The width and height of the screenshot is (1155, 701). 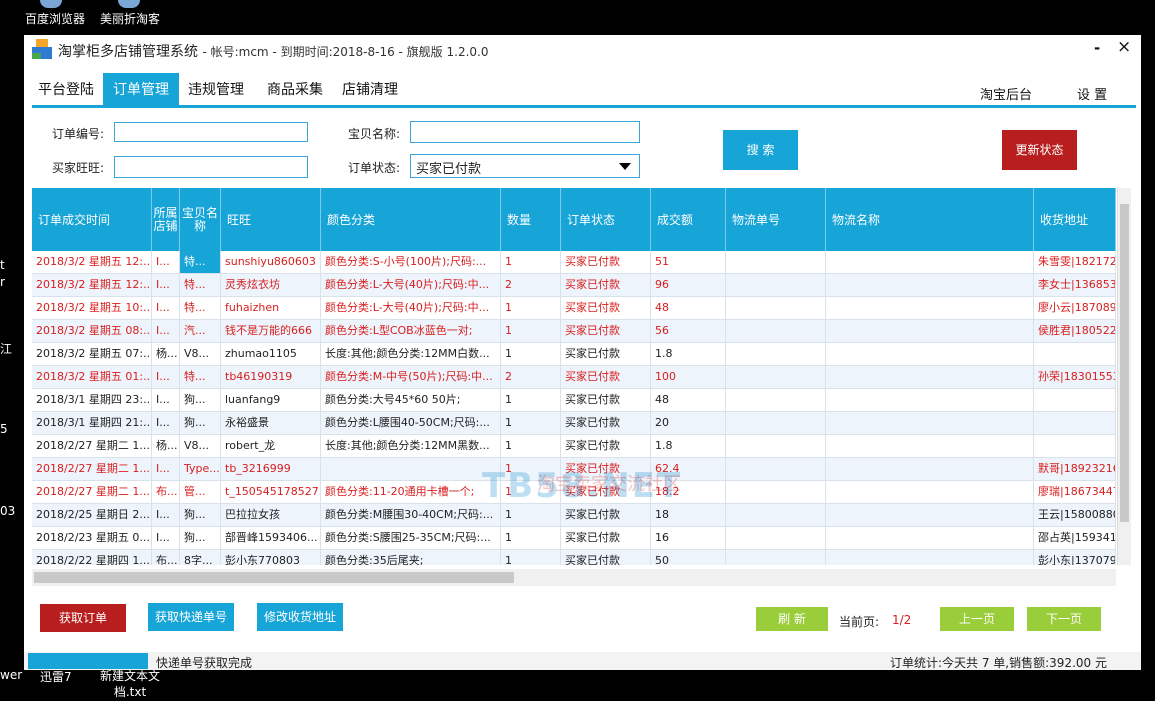 What do you see at coordinates (1075, 219) in the screenshot?
I see `column-header: 收货地址` at bounding box center [1075, 219].